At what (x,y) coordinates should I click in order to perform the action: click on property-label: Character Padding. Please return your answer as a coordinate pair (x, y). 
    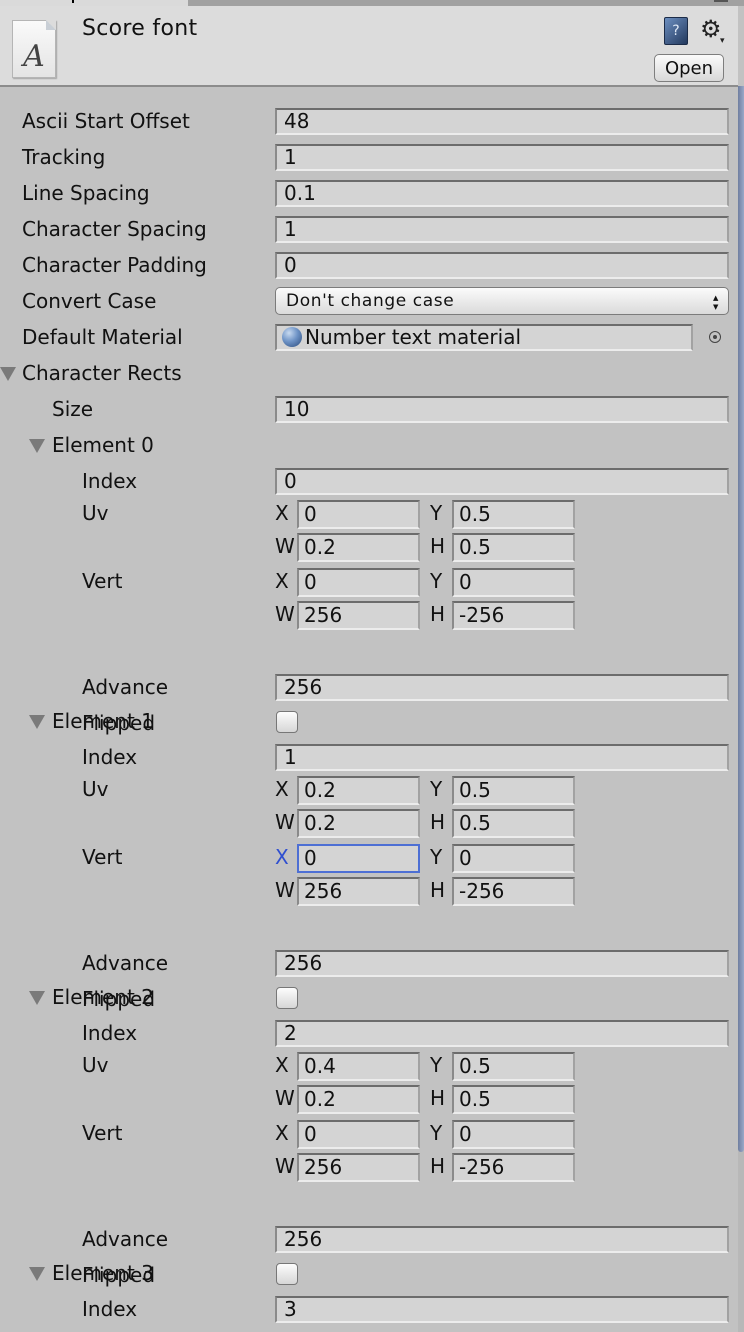
    Looking at the image, I should click on (114, 265).